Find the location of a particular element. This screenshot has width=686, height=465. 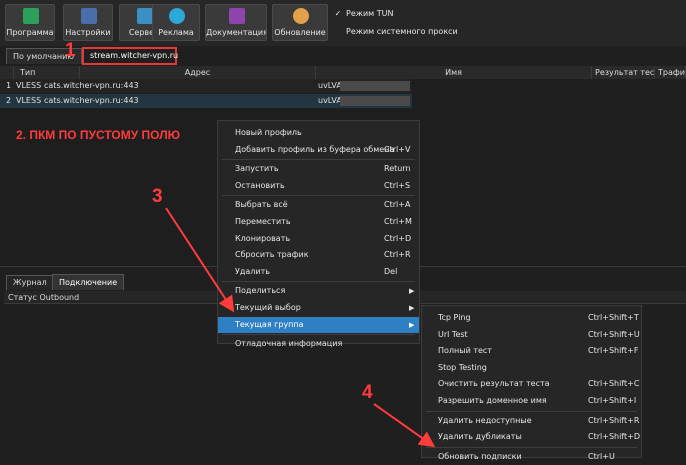

arrow-to-update-subscriptions is located at coordinates (404, 425).